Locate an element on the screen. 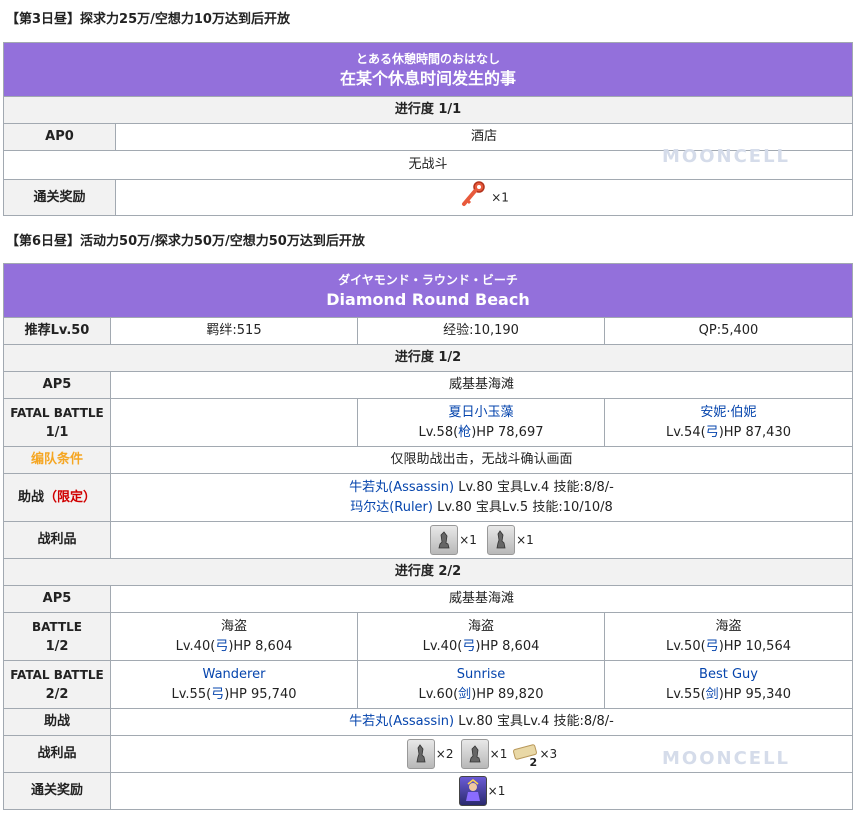  enemy-hp: )HP 78,697 is located at coordinates (507, 432).